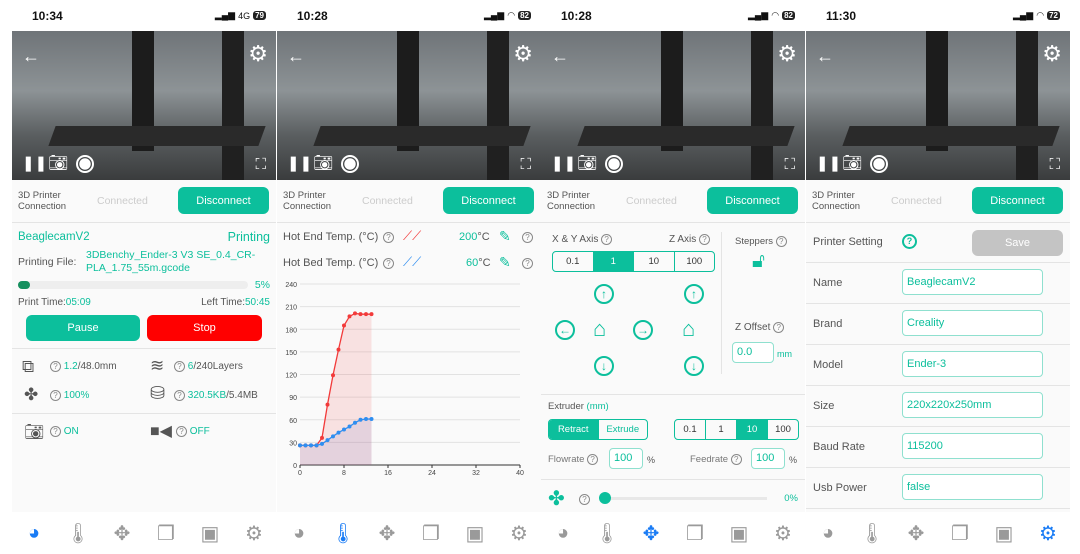  What do you see at coordinates (694, 294) in the screenshot?
I see `z-up-button: ↑` at bounding box center [694, 294].